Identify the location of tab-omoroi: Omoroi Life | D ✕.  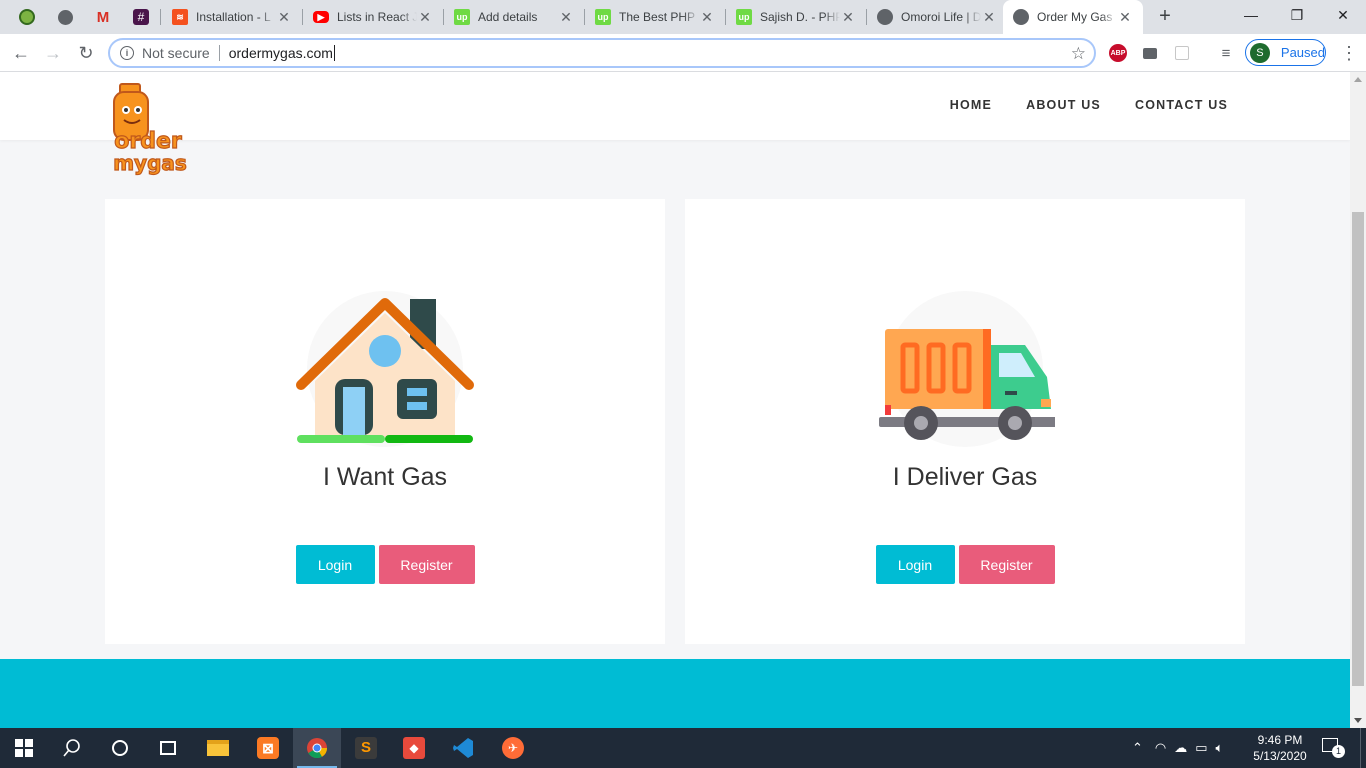
(937, 17).